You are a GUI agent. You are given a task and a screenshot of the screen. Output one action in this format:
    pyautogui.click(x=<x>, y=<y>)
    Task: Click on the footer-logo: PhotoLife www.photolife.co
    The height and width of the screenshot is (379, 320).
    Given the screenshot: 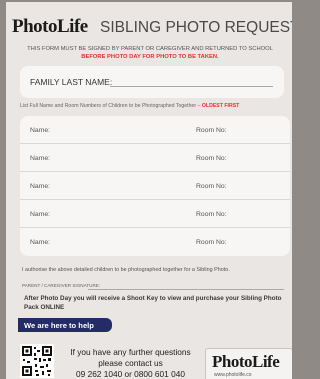 What is the action you would take?
    pyautogui.click(x=248, y=363)
    